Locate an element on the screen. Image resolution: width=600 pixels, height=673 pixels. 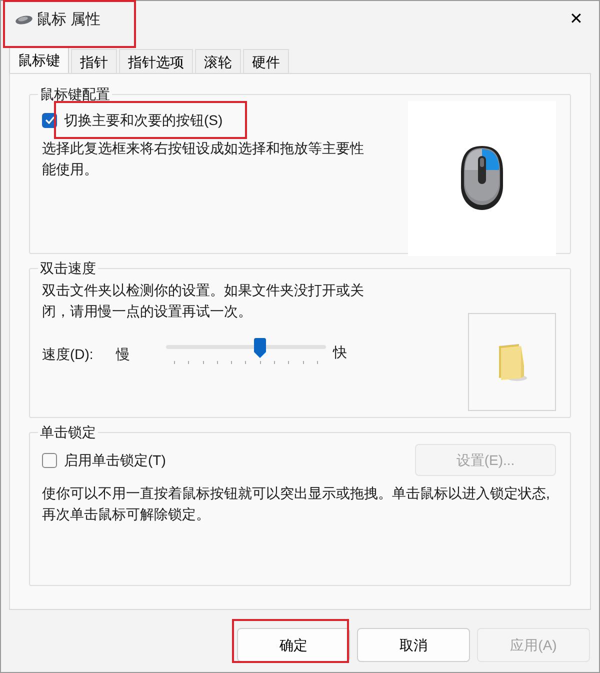
slider-thumb is located at coordinates (260, 346).